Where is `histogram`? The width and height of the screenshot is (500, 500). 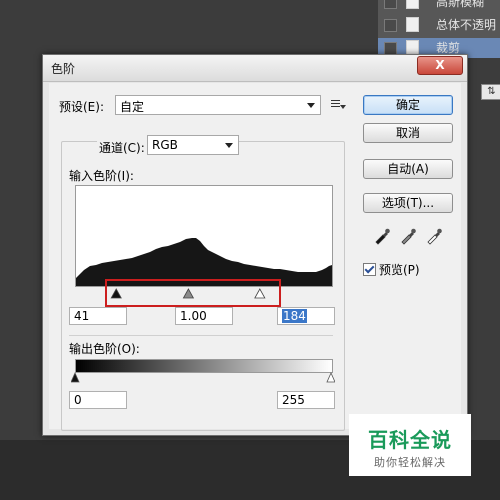 histogram is located at coordinates (204, 236).